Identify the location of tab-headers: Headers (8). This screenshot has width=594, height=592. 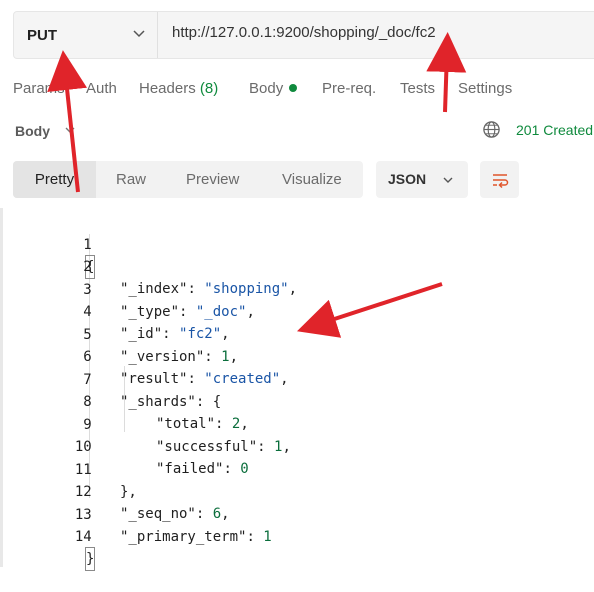
(178, 88).